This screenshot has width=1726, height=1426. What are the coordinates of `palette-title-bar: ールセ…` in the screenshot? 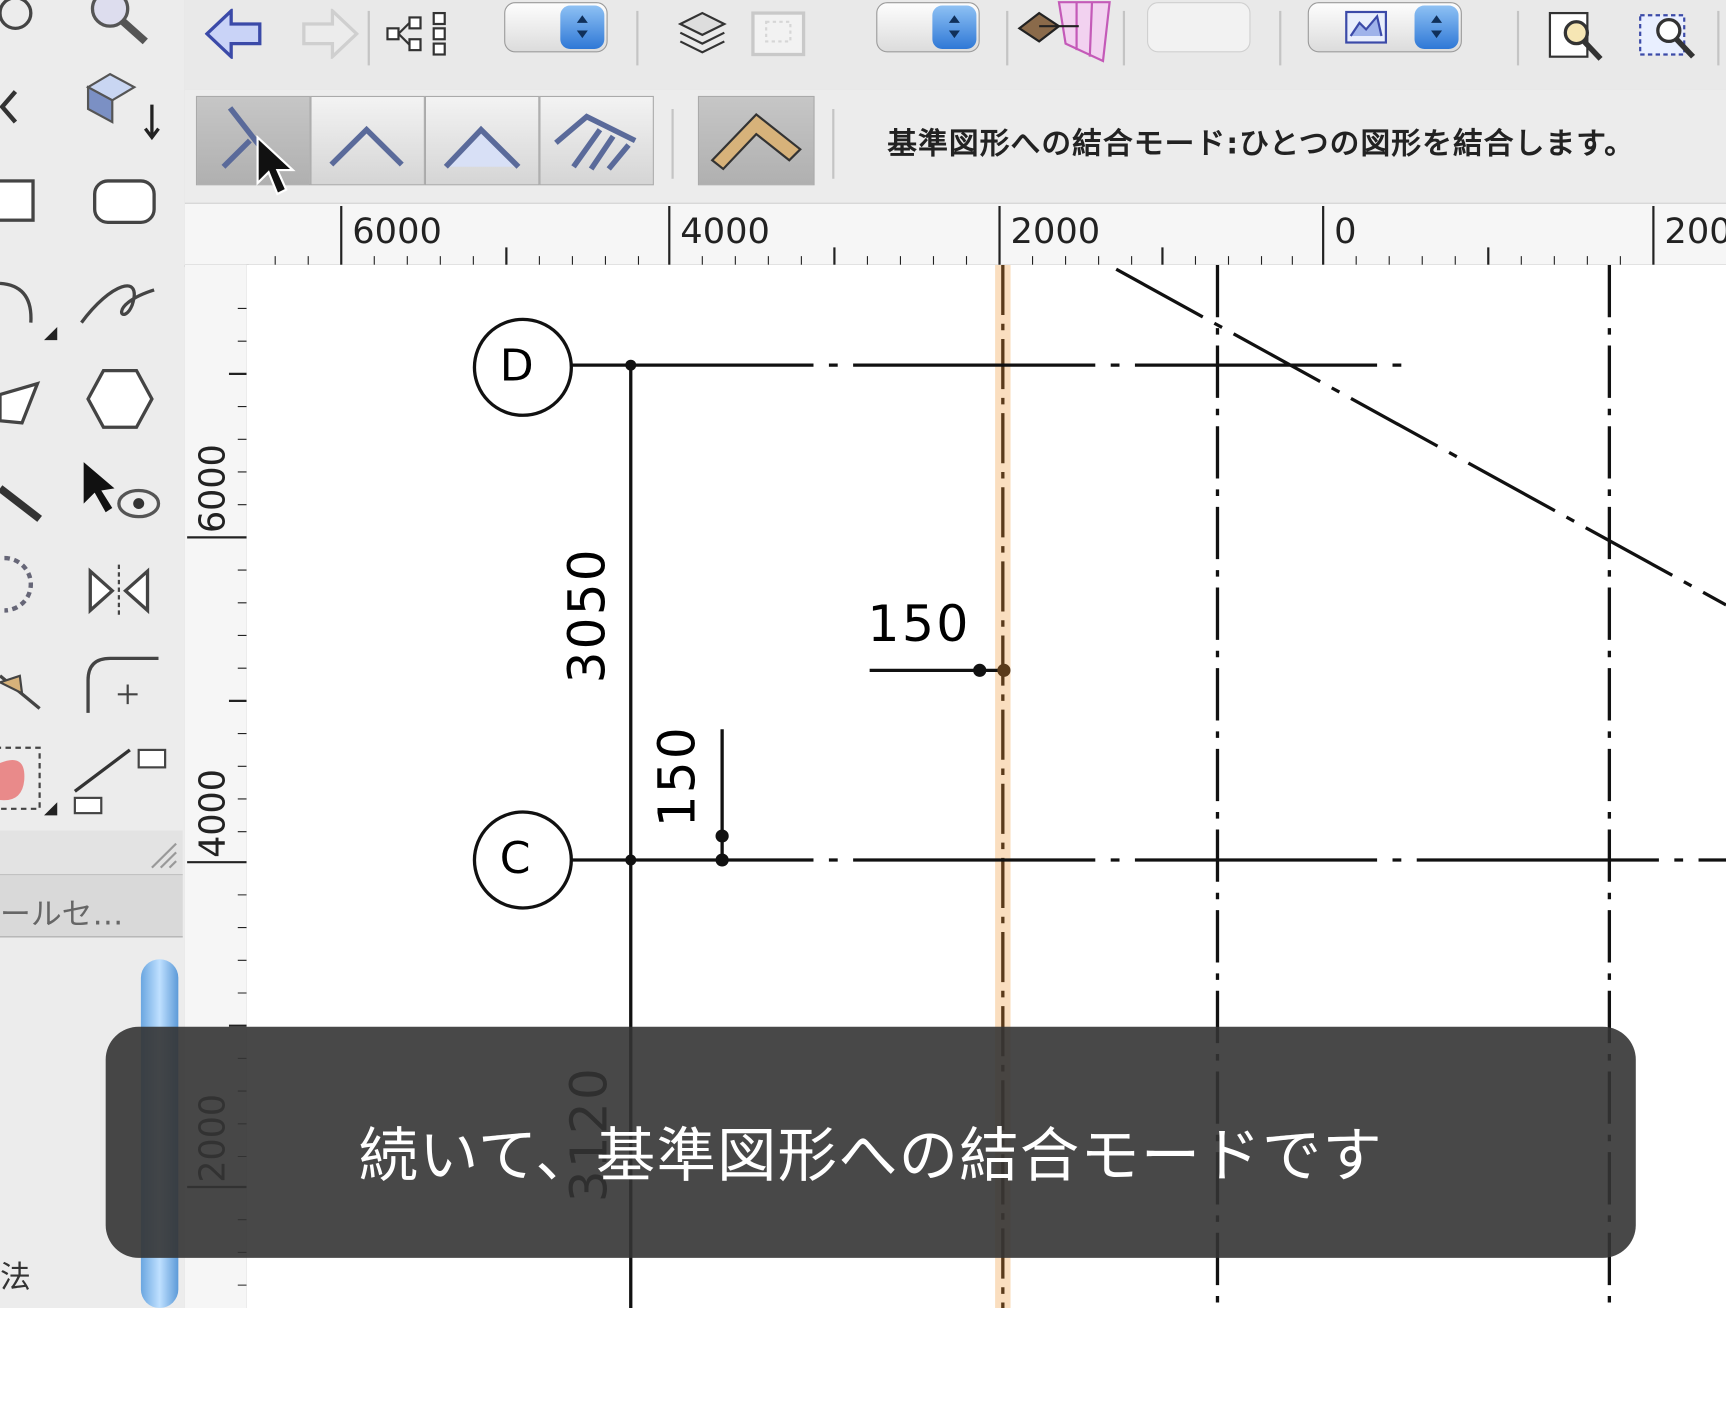 It's located at (91, 906).